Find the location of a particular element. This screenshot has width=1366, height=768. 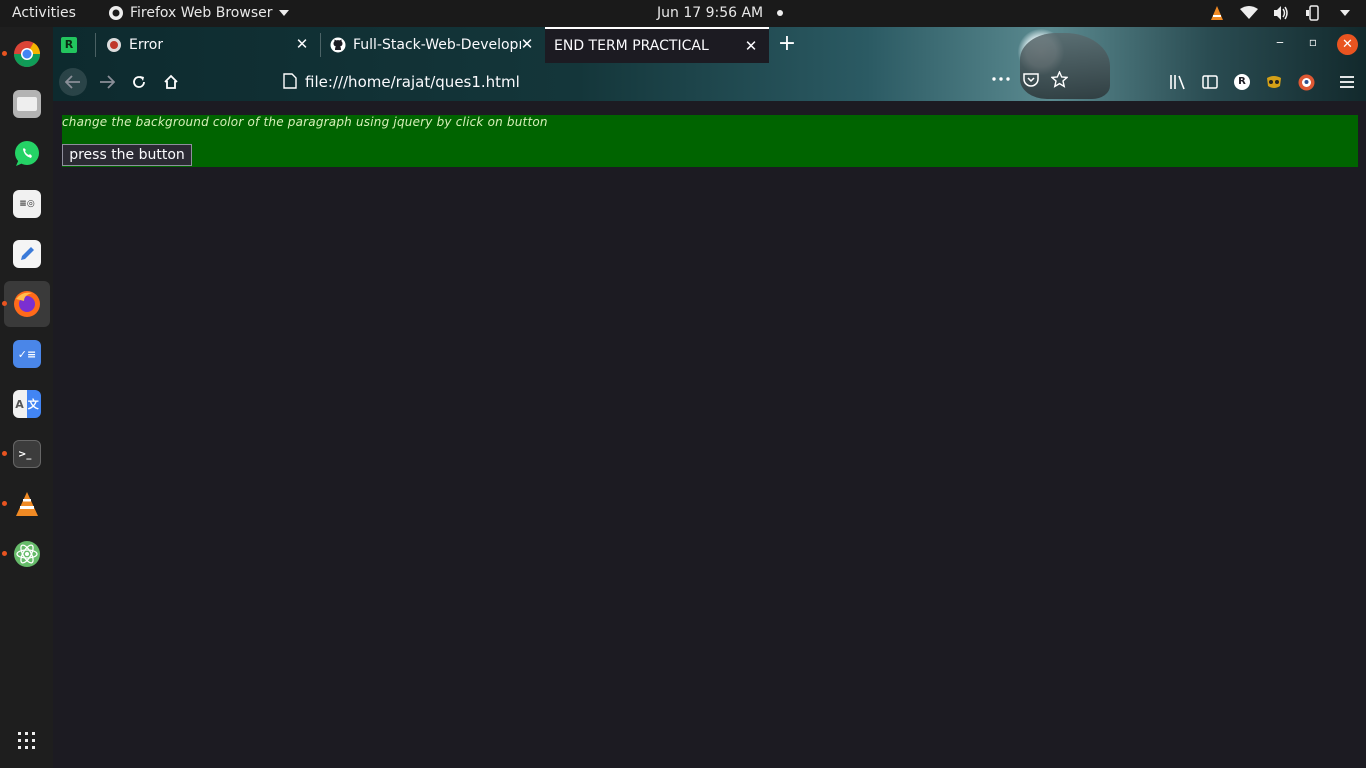

dock-translate: A文 is located at coordinates (27, 404).